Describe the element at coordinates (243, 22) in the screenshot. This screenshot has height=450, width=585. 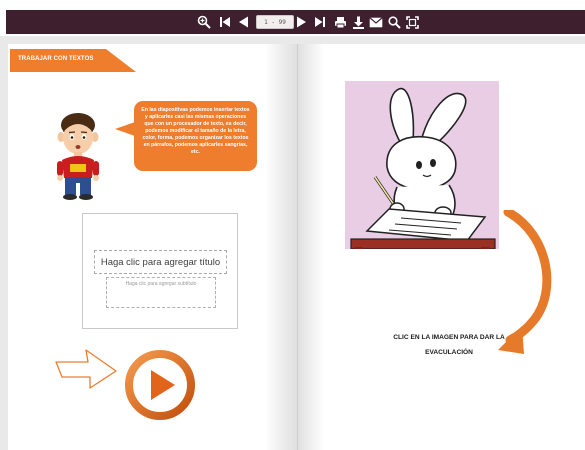
I see `previous-page-icon` at that location.